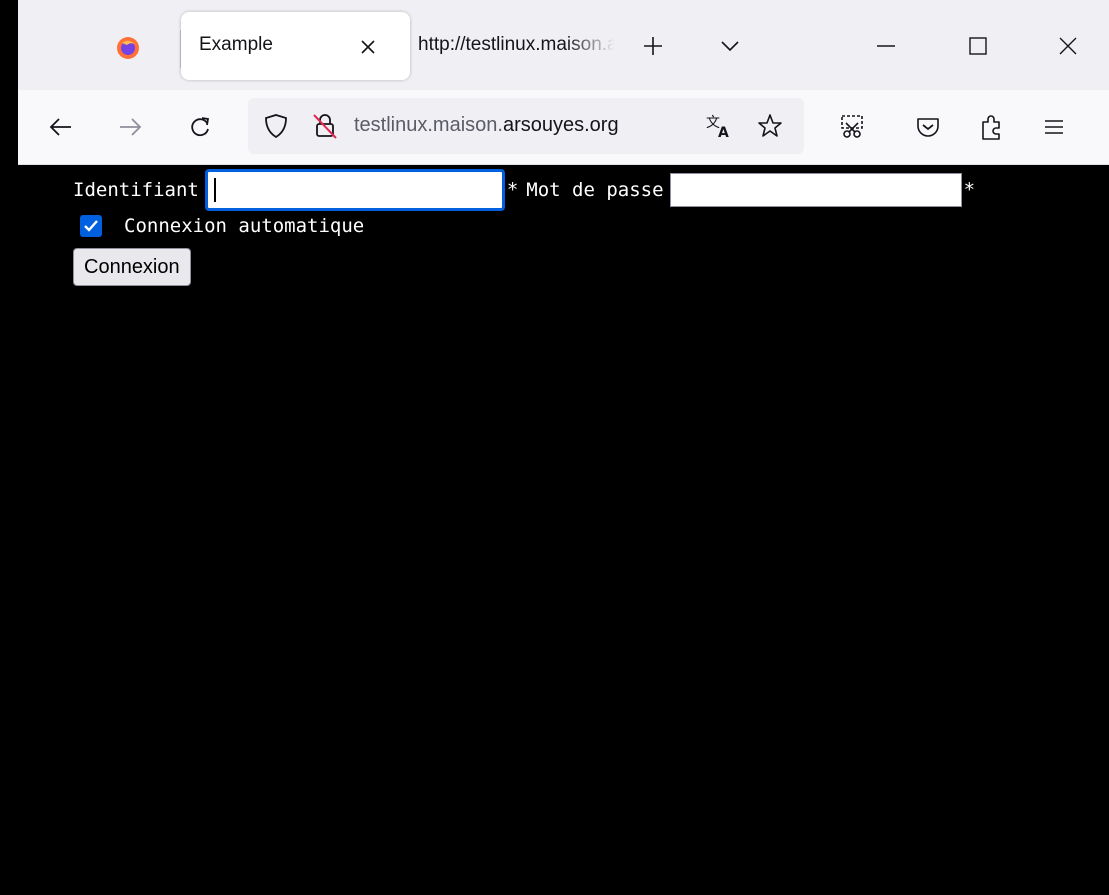  I want to click on connexion-button: Connexion, so click(132, 267).